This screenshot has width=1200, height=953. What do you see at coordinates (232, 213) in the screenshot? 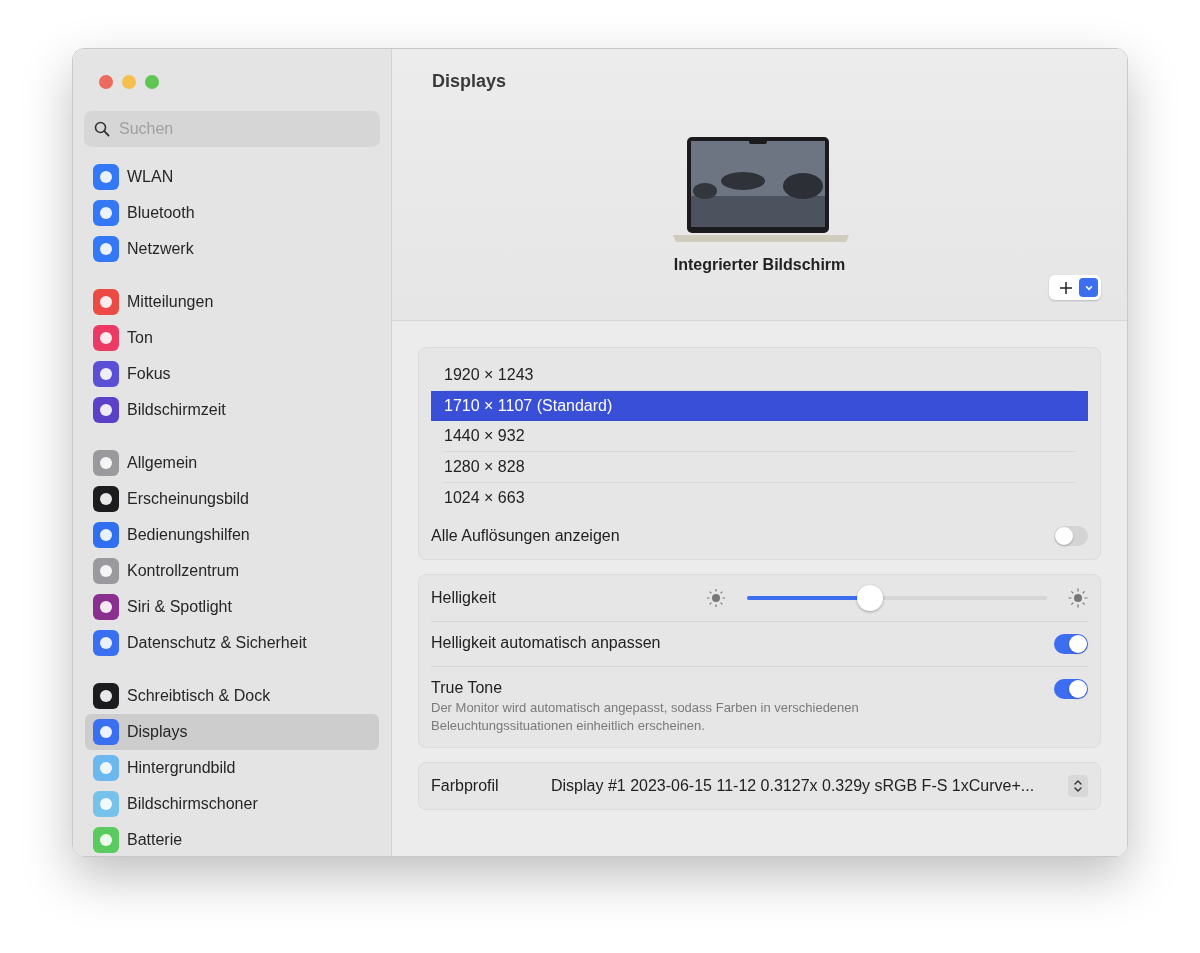
I see `sidebar-item: Bluetooth` at bounding box center [232, 213].